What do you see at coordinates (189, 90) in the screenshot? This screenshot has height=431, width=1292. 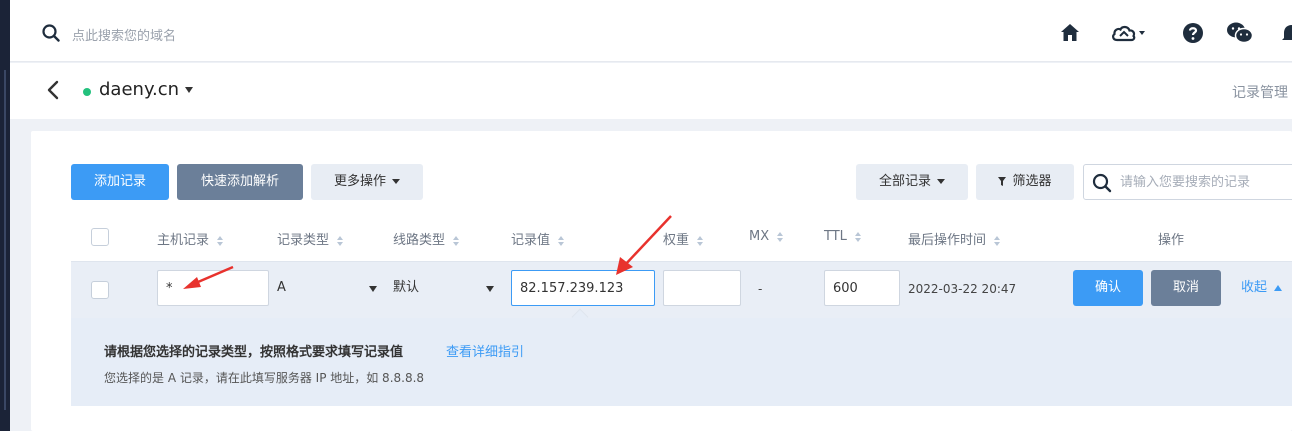 I see `domain-switch-caret-icon` at bounding box center [189, 90].